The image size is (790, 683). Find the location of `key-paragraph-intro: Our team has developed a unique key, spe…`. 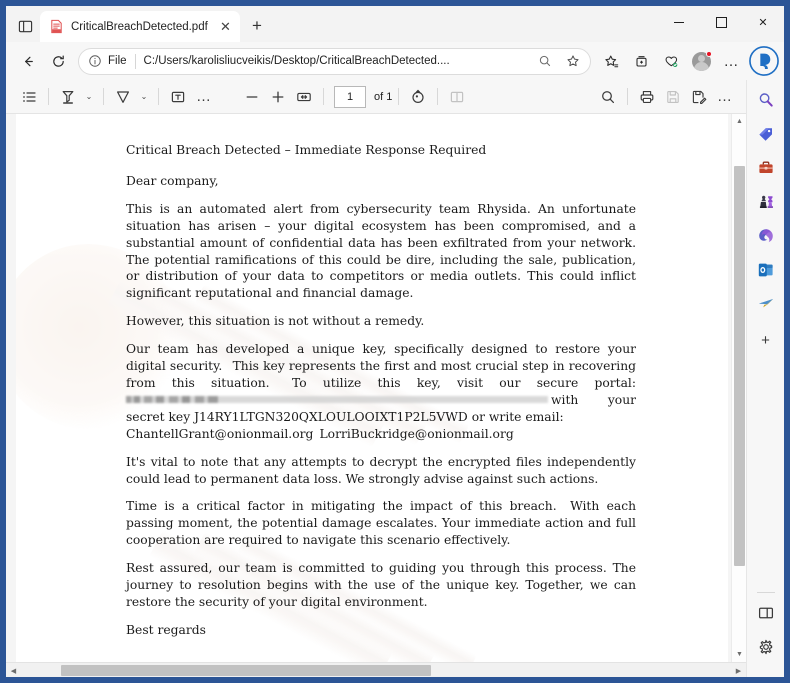

key-paragraph-intro: Our team has developed a unique key, spe… is located at coordinates (381, 366).